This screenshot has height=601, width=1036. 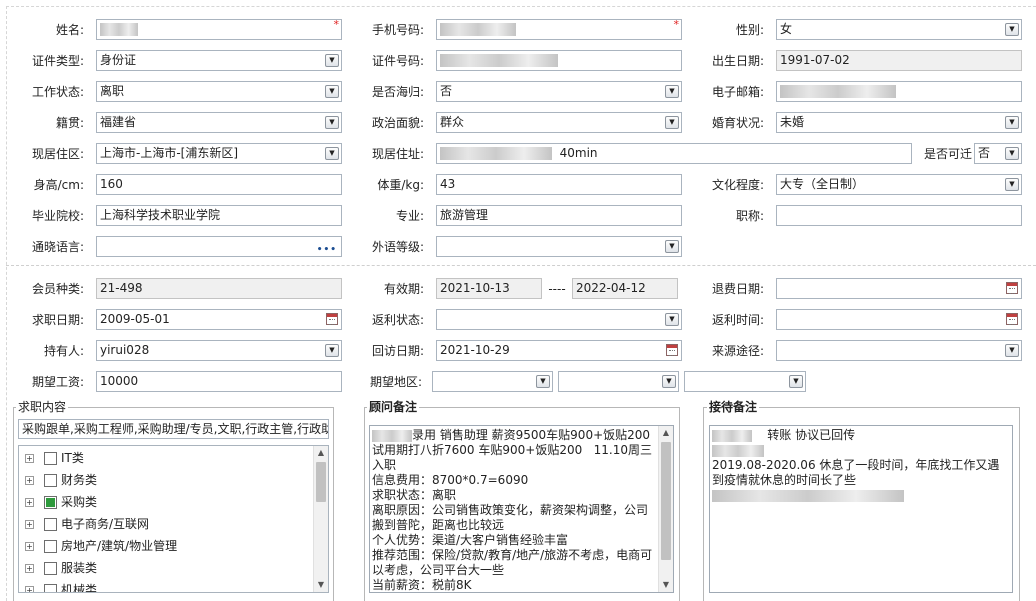 I want to click on tree-item-realestate: + 房地产/建筑/物业管理, so click(x=101, y=546).